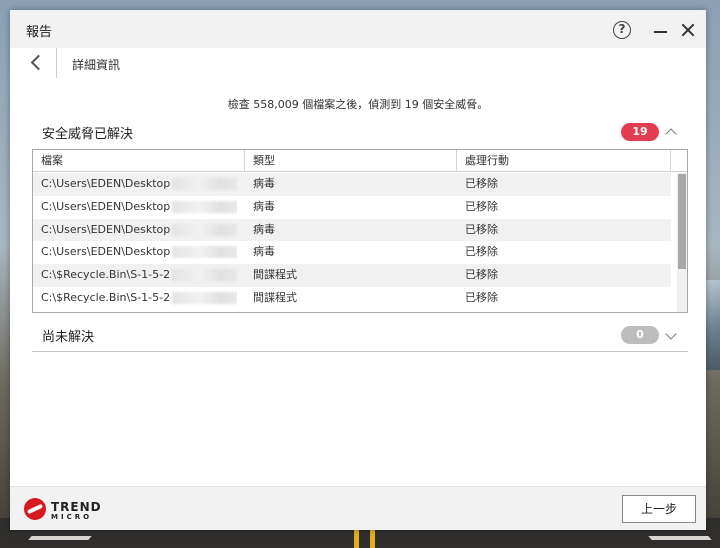 The width and height of the screenshot is (720, 548). Describe the element at coordinates (76, 507) in the screenshot. I see `brand-name: TREND` at that location.